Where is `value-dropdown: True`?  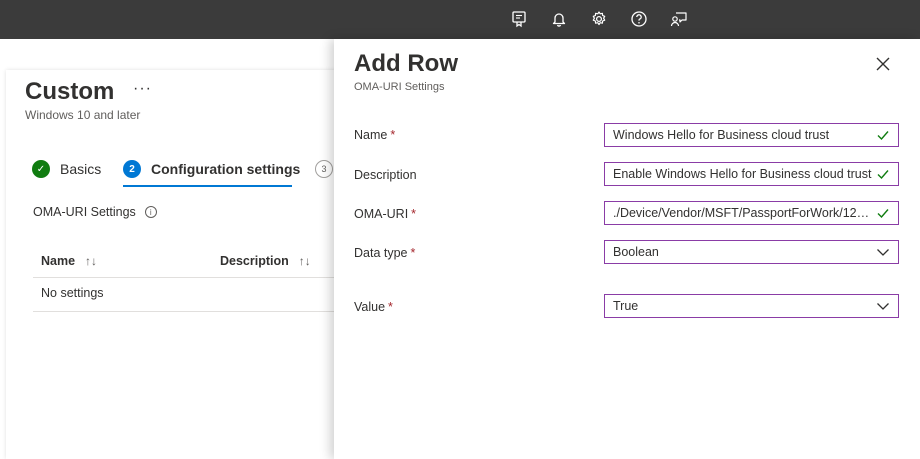 value-dropdown: True is located at coordinates (751, 306).